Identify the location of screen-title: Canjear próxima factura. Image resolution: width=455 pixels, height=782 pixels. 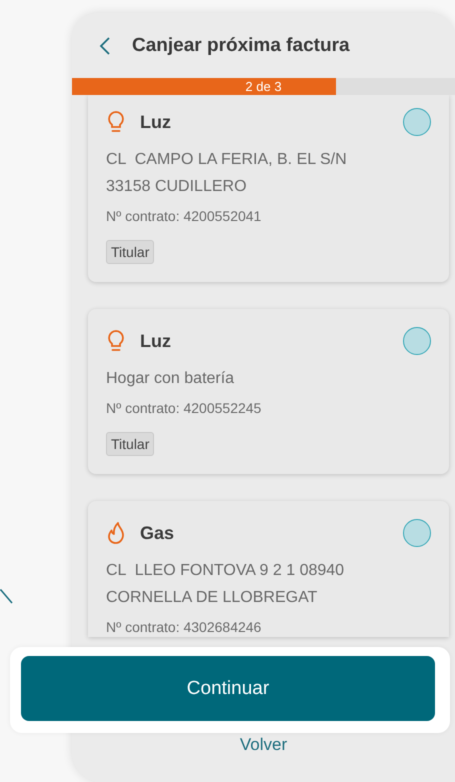
(241, 45).